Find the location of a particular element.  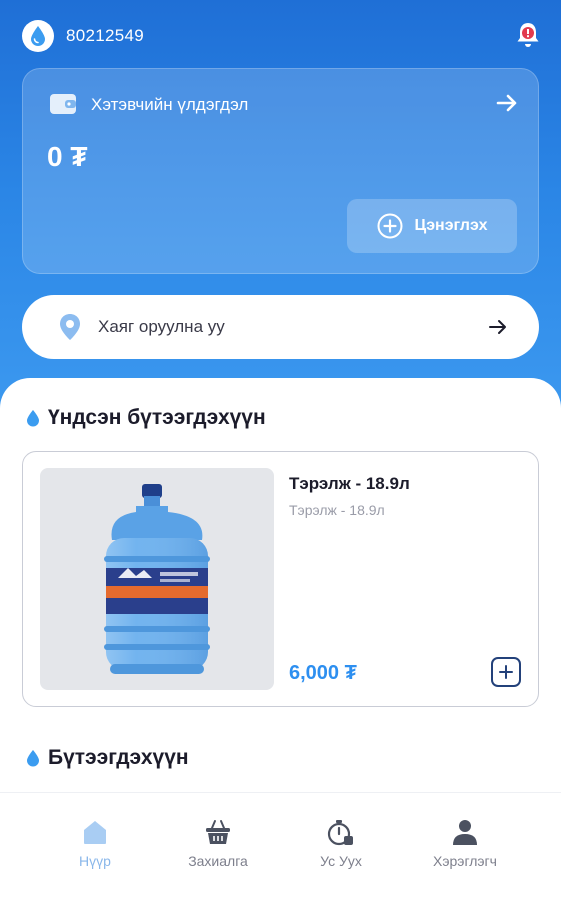

nav-item-orders: Захиалга is located at coordinates (218, 843).